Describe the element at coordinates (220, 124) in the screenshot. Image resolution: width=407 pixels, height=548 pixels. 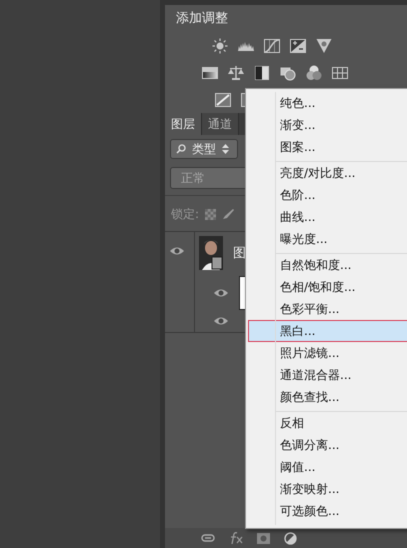
I see `panel-tab: 通道` at that location.